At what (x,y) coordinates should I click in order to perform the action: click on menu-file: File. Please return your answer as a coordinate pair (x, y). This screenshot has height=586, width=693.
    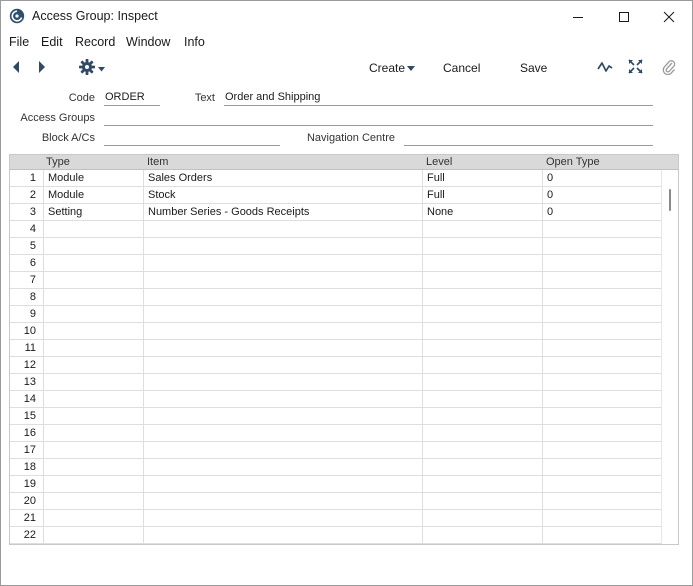
    Looking at the image, I should click on (19, 42).